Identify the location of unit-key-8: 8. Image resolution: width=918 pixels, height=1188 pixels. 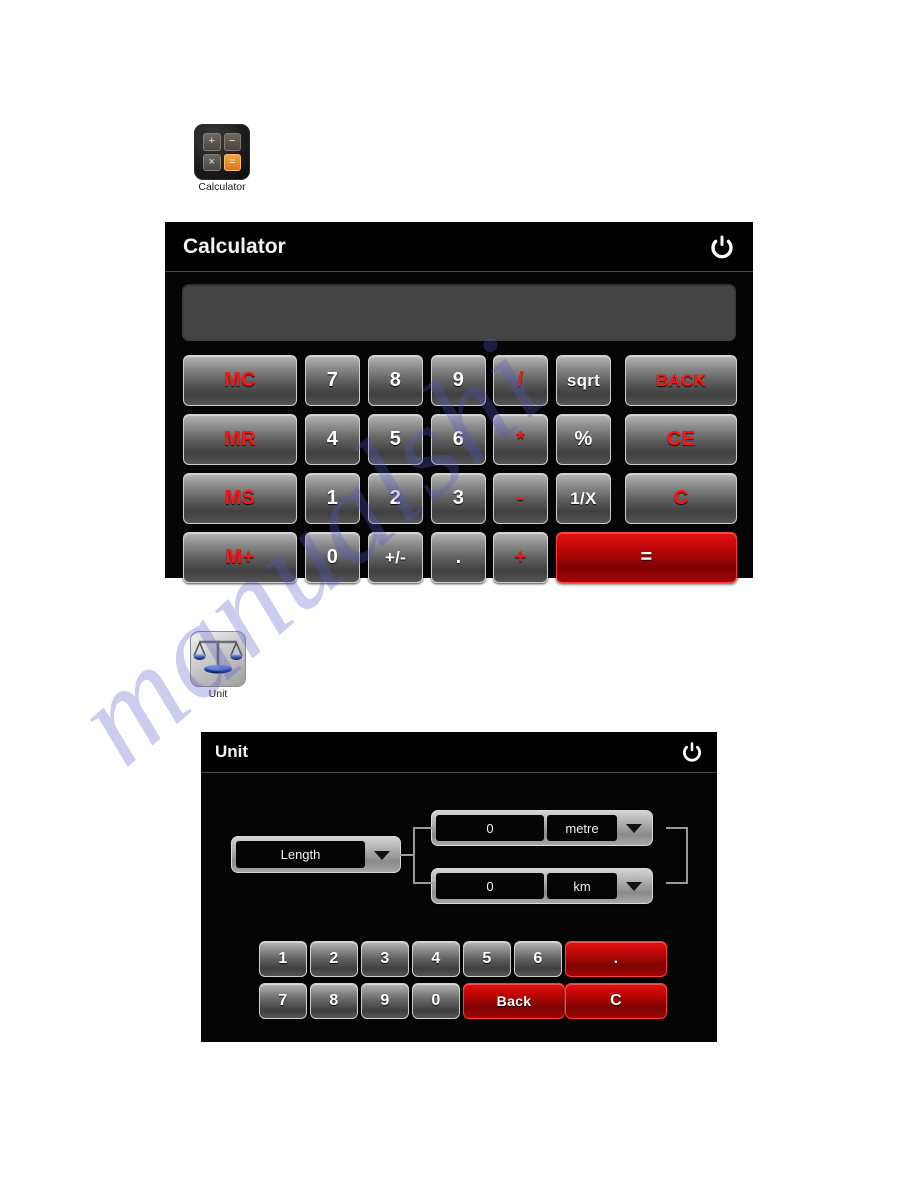
(334, 1001).